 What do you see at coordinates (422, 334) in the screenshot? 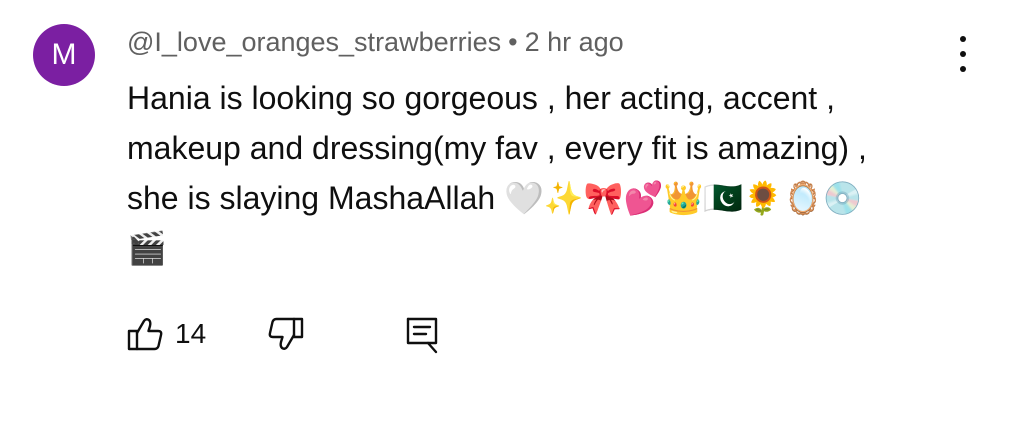
I see `comment-reply-icon` at bounding box center [422, 334].